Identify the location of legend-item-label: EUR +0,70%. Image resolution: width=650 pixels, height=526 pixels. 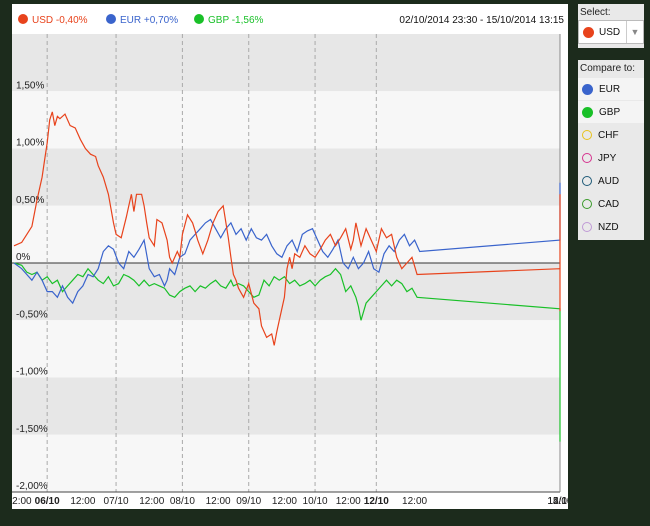
(149, 20).